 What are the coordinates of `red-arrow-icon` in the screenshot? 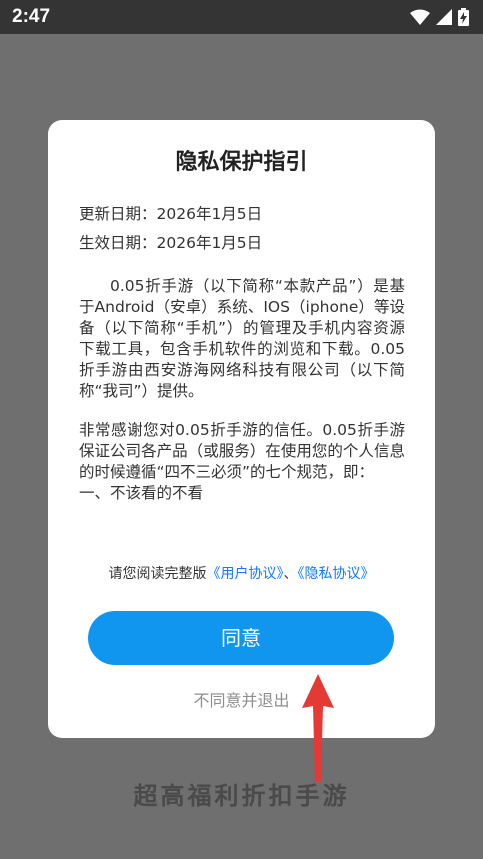 It's located at (318, 728).